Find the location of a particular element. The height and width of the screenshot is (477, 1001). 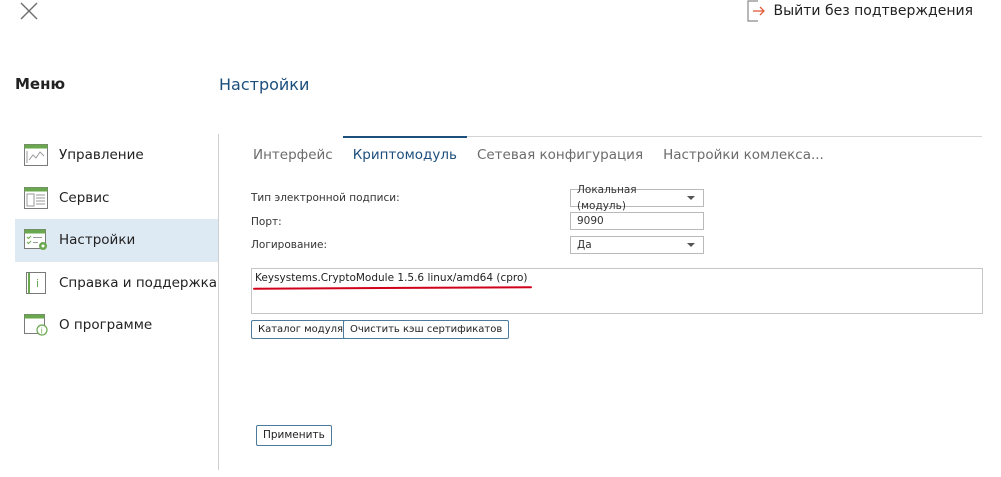

menu-title: Меню is located at coordinates (40, 84).